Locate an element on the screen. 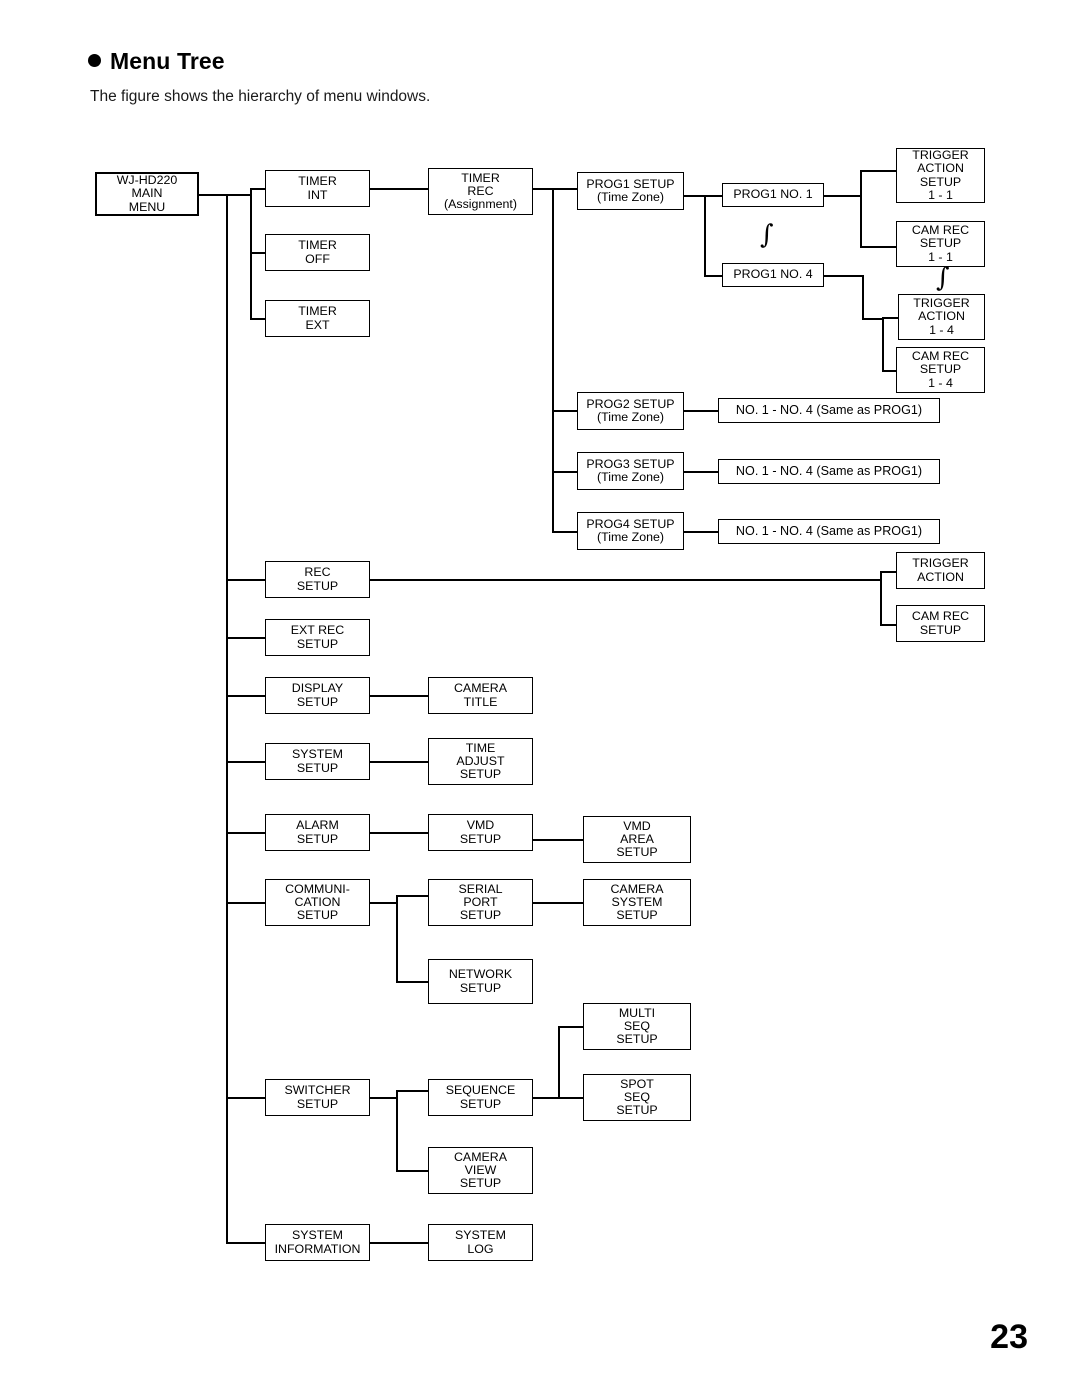 This screenshot has height=1399, width=1080. node-display-setup: DISPLAY SETUP is located at coordinates (317, 695).